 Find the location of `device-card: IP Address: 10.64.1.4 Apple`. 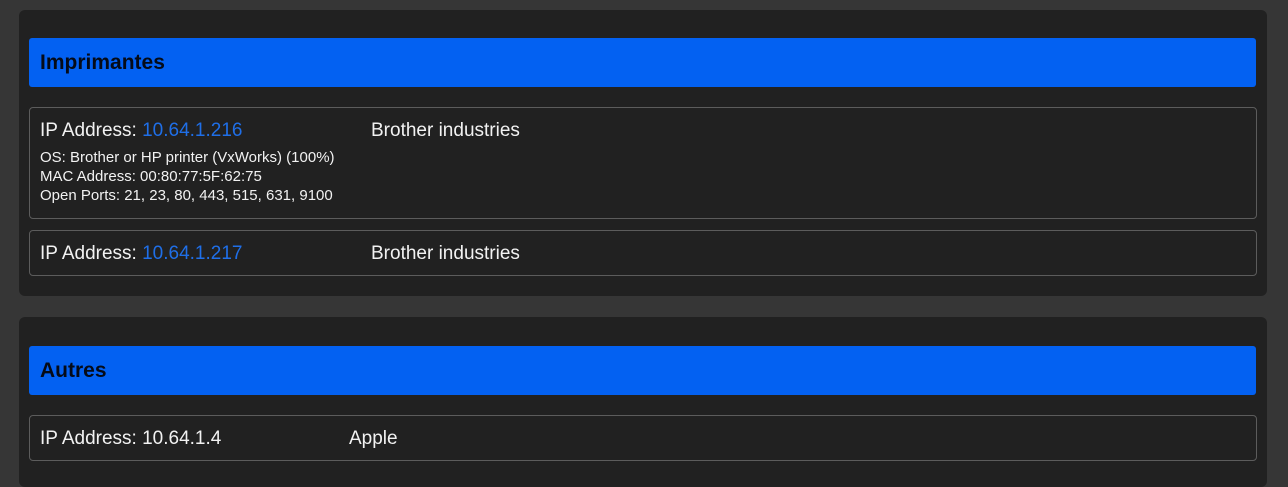

device-card: IP Address: 10.64.1.4 Apple is located at coordinates (643, 438).